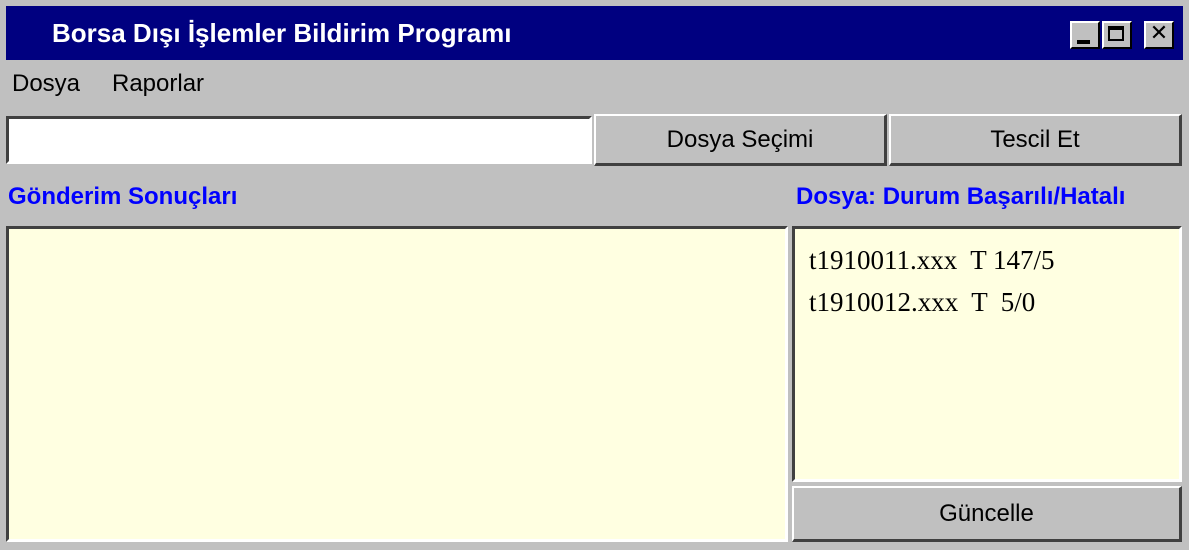  What do you see at coordinates (594, 84) in the screenshot?
I see `menu-bar: Dosya Raporlar` at bounding box center [594, 84].